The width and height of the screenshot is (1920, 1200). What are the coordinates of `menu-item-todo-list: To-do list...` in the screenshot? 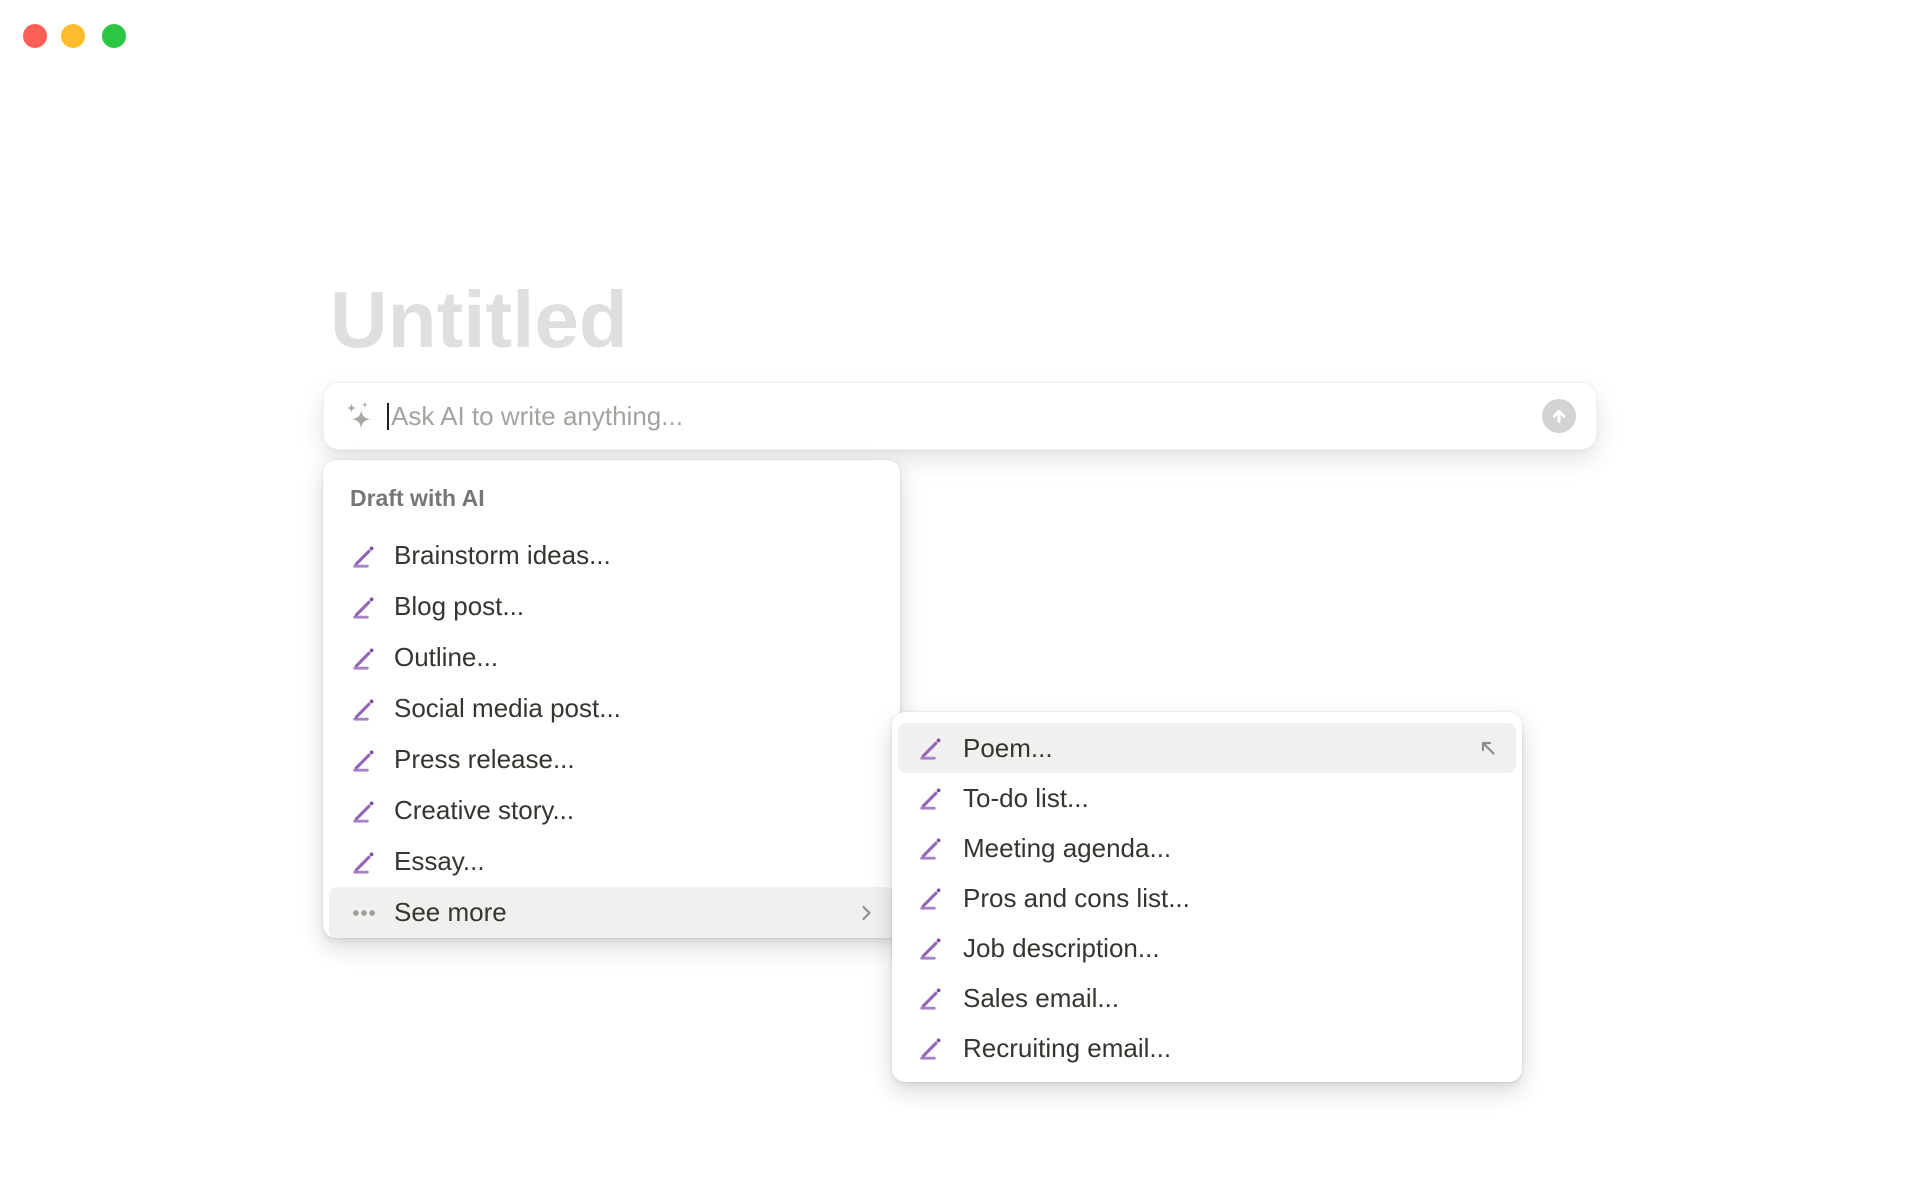 It's located at (1207, 798).